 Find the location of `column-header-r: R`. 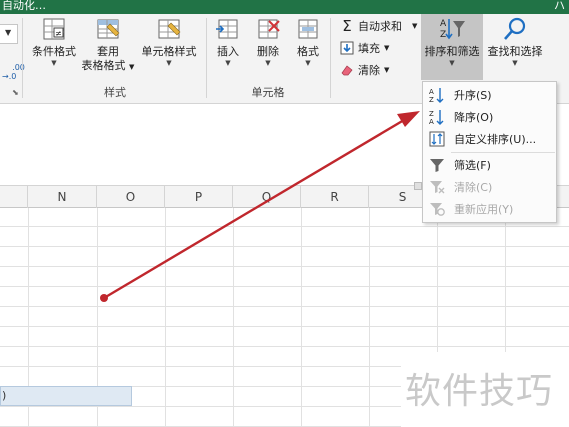

column-header-r: R is located at coordinates (335, 197).